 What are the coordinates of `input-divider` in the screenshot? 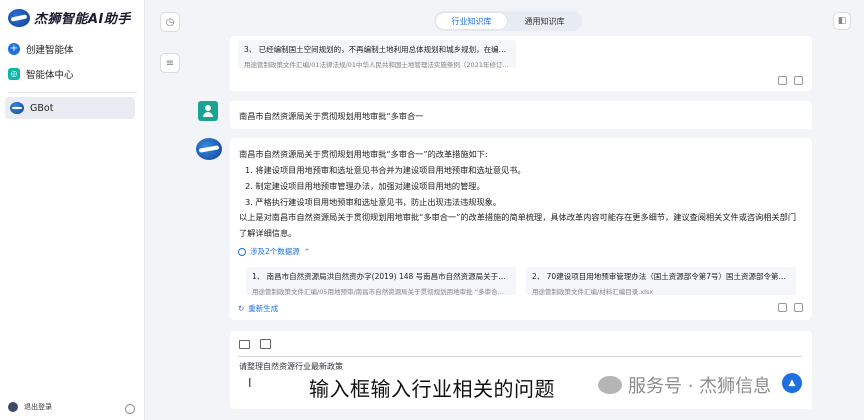 It's located at (520, 356).